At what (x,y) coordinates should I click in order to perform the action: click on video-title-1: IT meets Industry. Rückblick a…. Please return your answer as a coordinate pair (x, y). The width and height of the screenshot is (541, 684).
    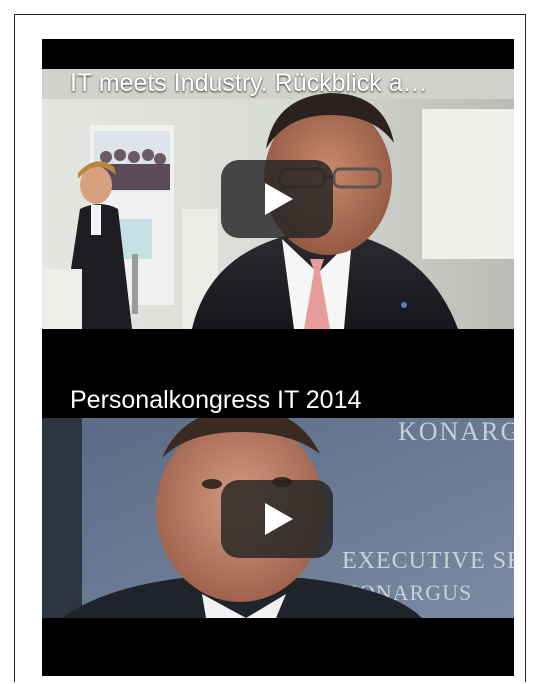
    Looking at the image, I should click on (283, 83).